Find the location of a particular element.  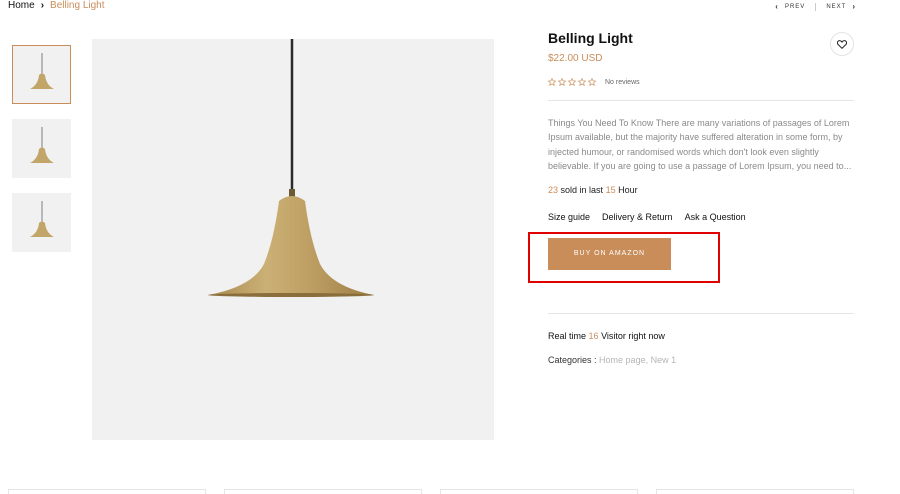

breadcrumb: Home › Belling Light is located at coordinates (56, 5).